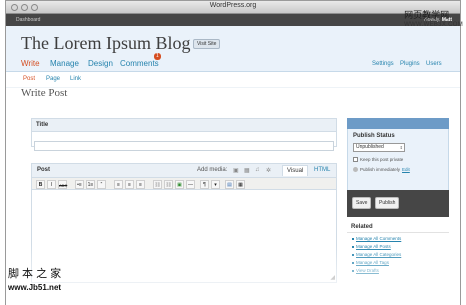  Describe the element at coordinates (374, 136) in the screenshot. I see `publish-status-title: Publish Status` at that location.